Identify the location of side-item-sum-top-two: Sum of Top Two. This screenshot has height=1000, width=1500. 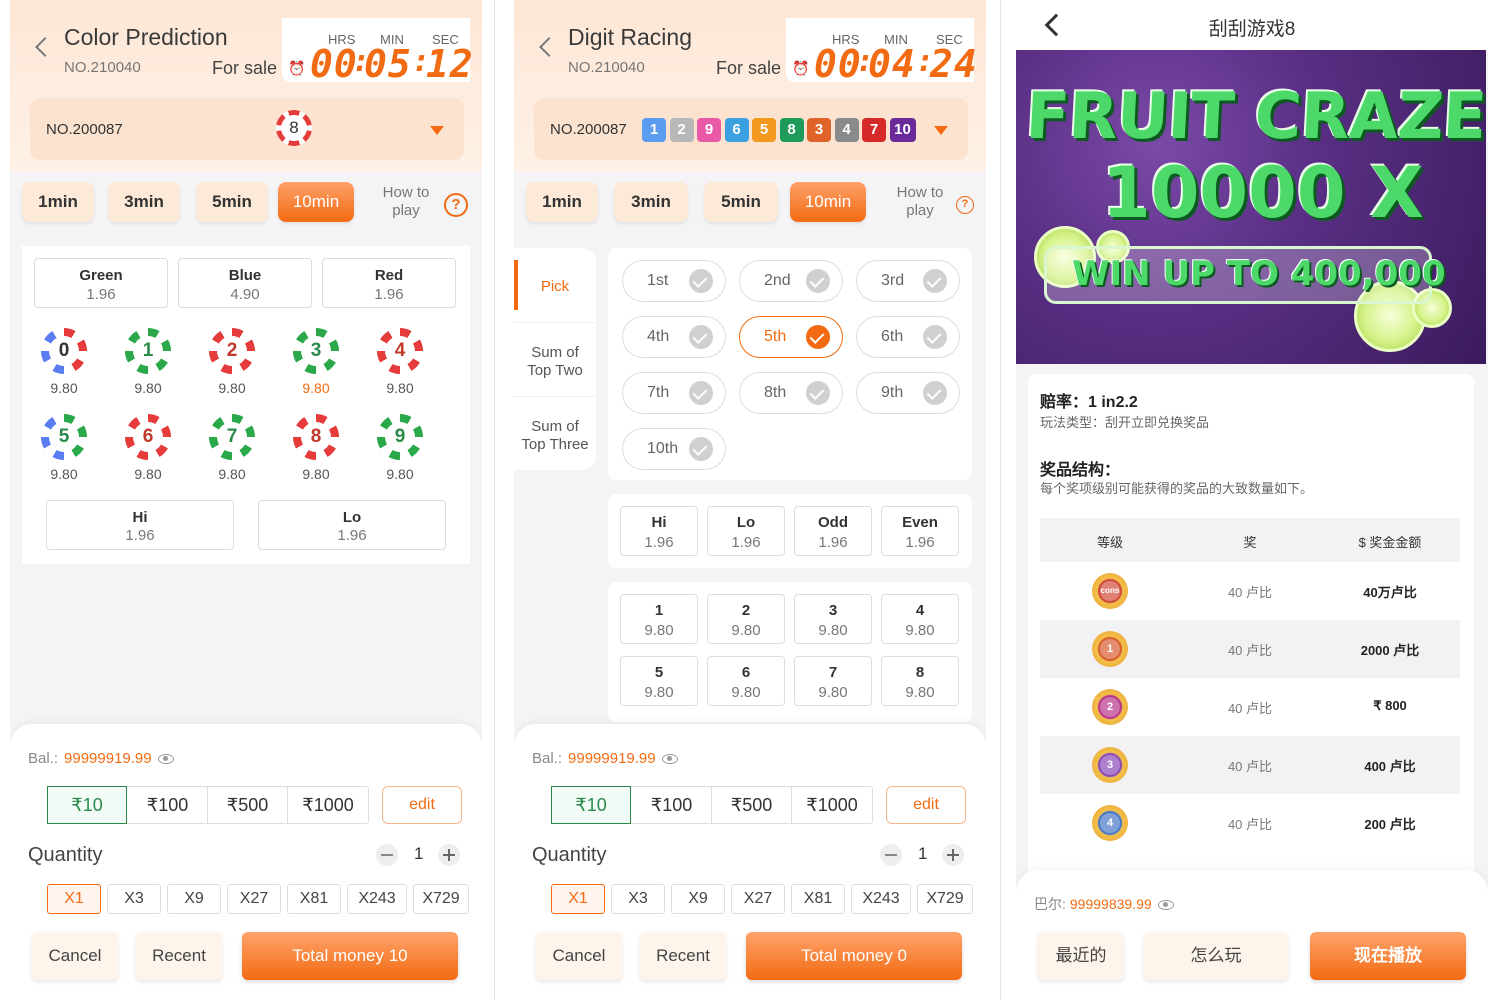
(555, 362).